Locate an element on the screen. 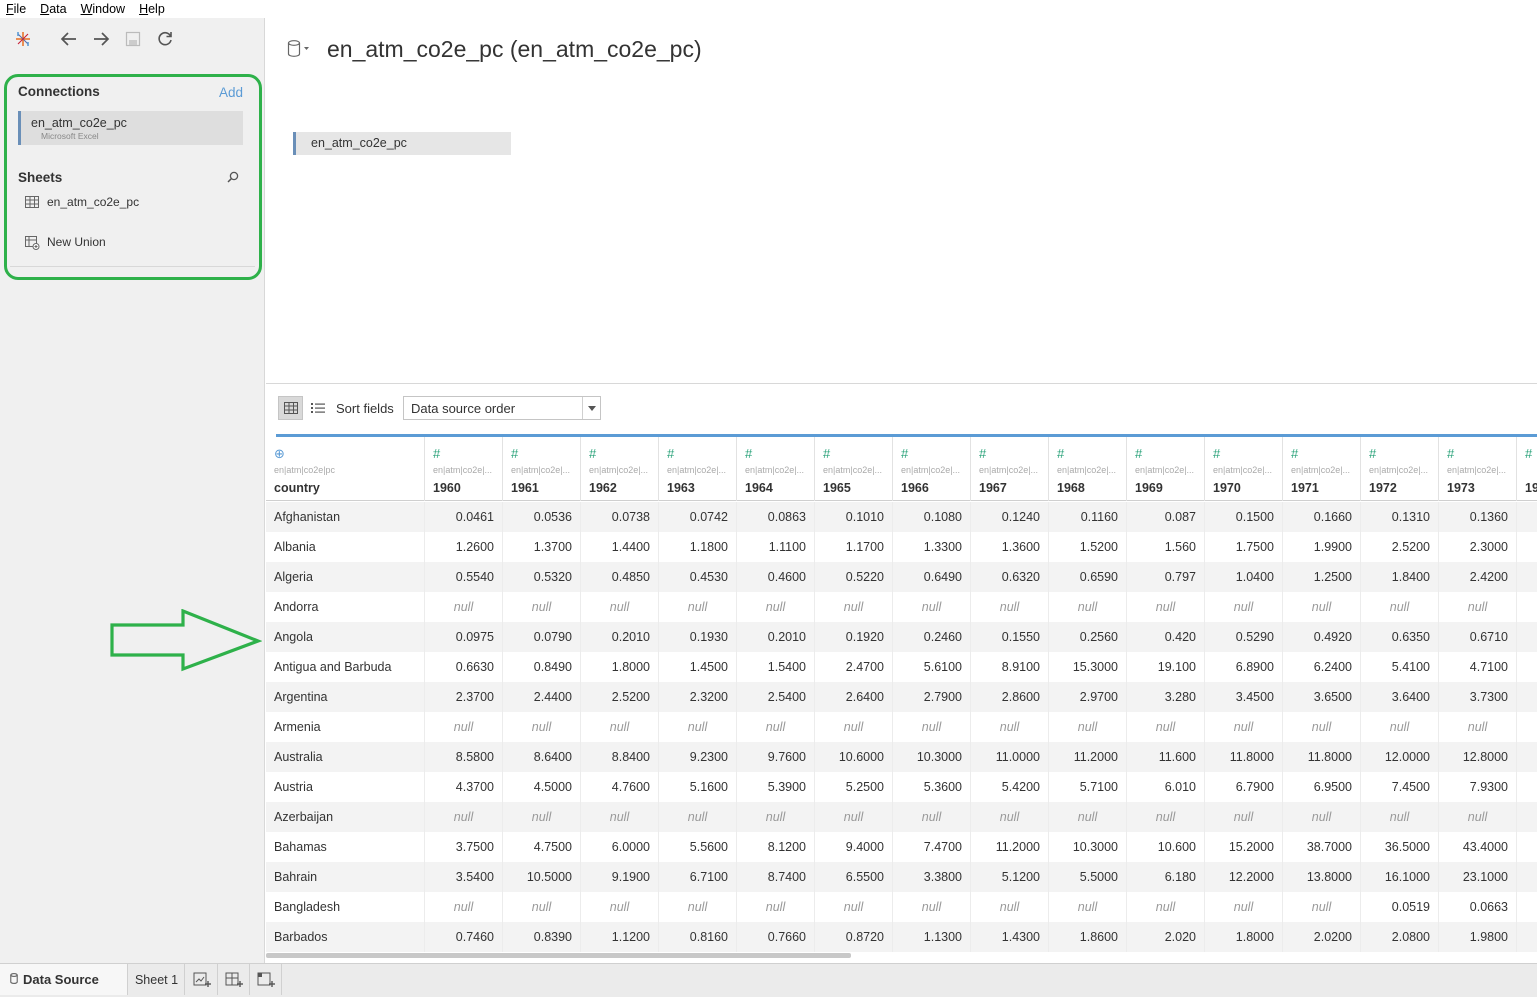 The image size is (1537, 997). country-cell: Bahamas is located at coordinates (345, 847).